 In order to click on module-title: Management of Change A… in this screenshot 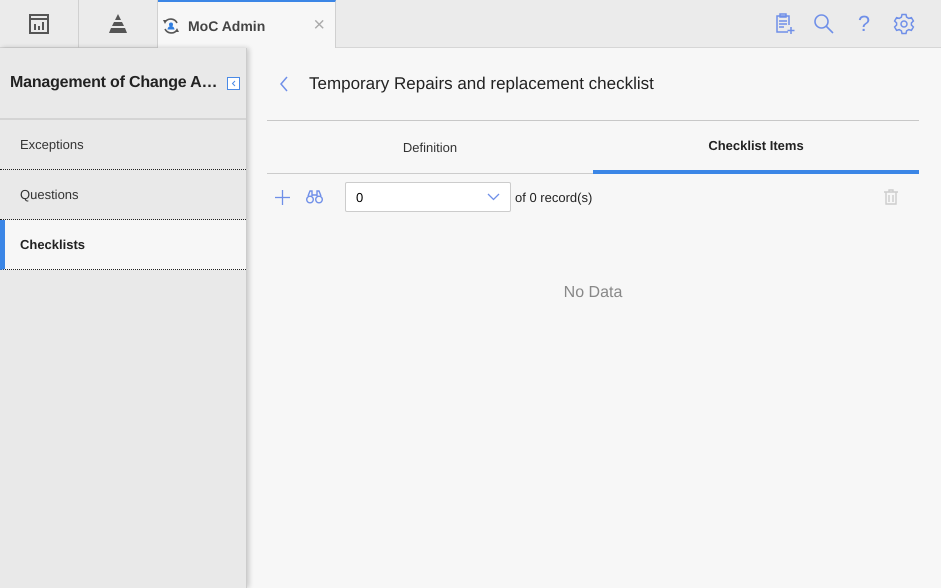, I will do `click(114, 83)`.